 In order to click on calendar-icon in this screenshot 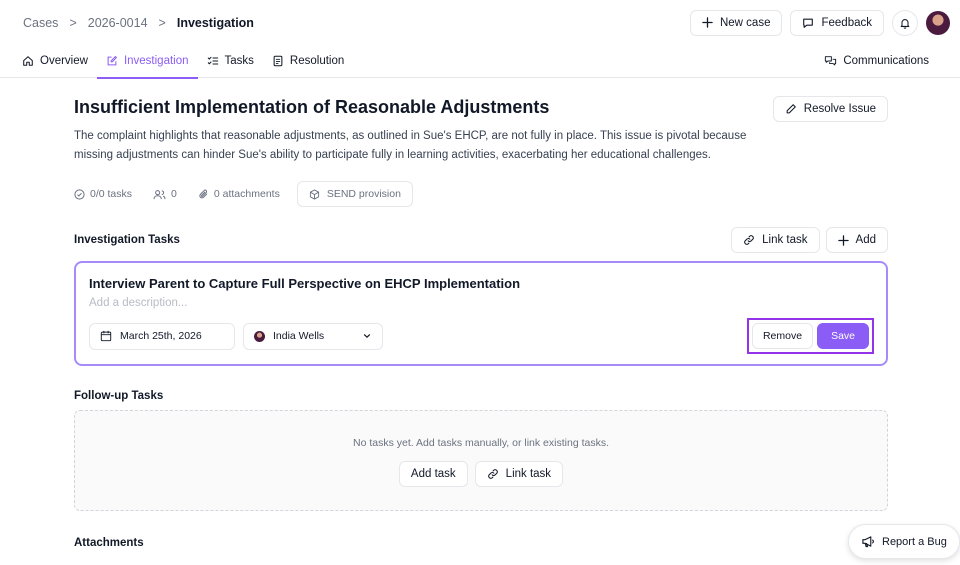, I will do `click(106, 336)`.